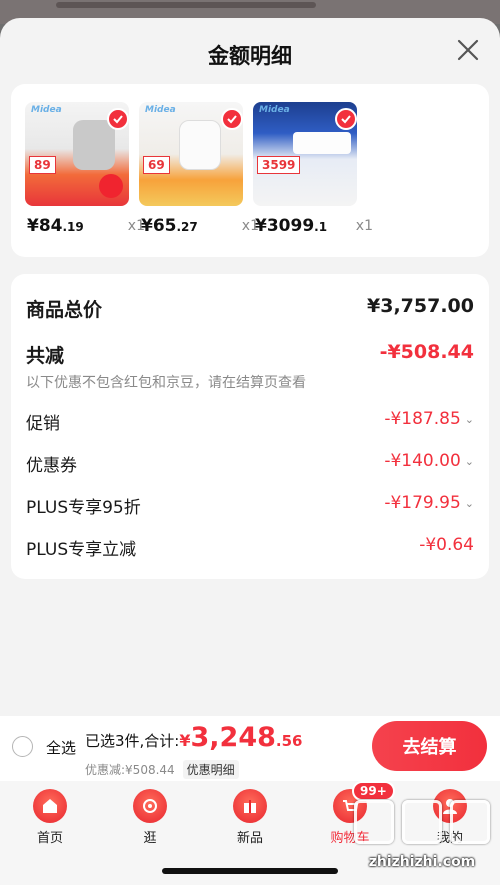 The image size is (500, 885). Describe the element at coordinates (250, 505) in the screenshot. I see `plus-discount-row: PLUS专享95折 -¥179.95 ⌄` at that location.